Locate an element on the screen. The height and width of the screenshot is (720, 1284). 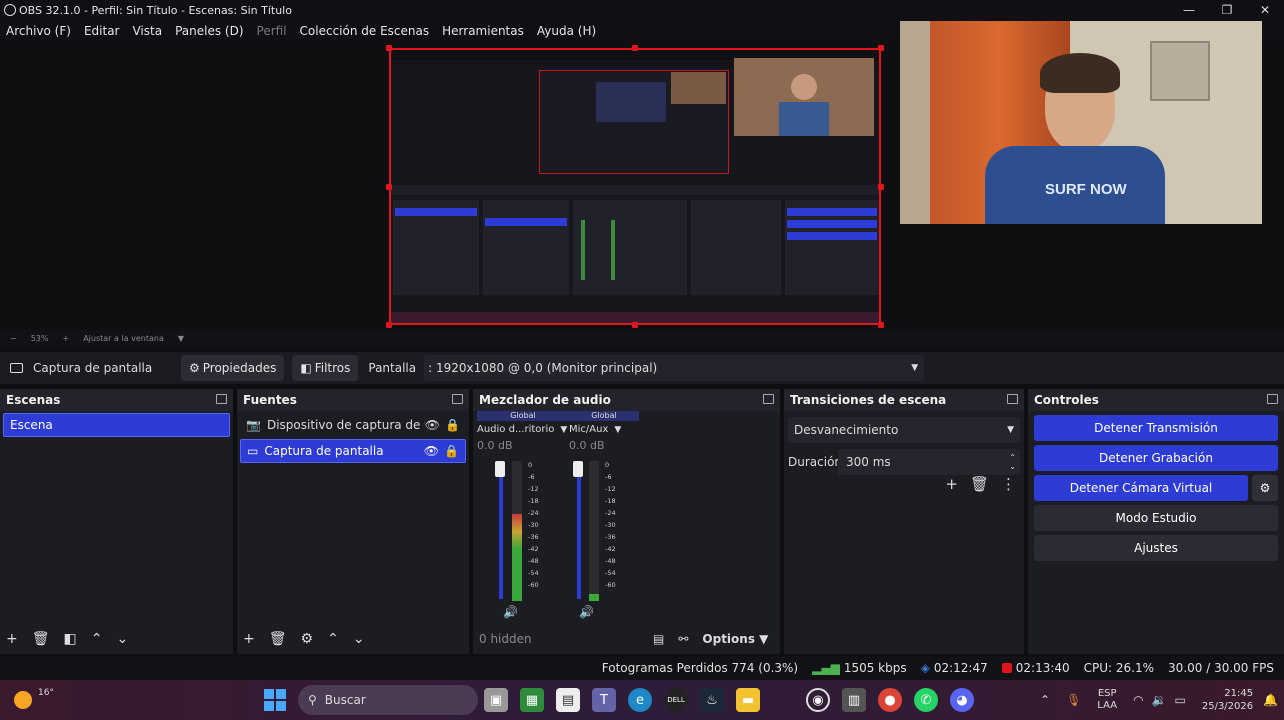
resize-handle-mr is located at coordinates (881, 187).